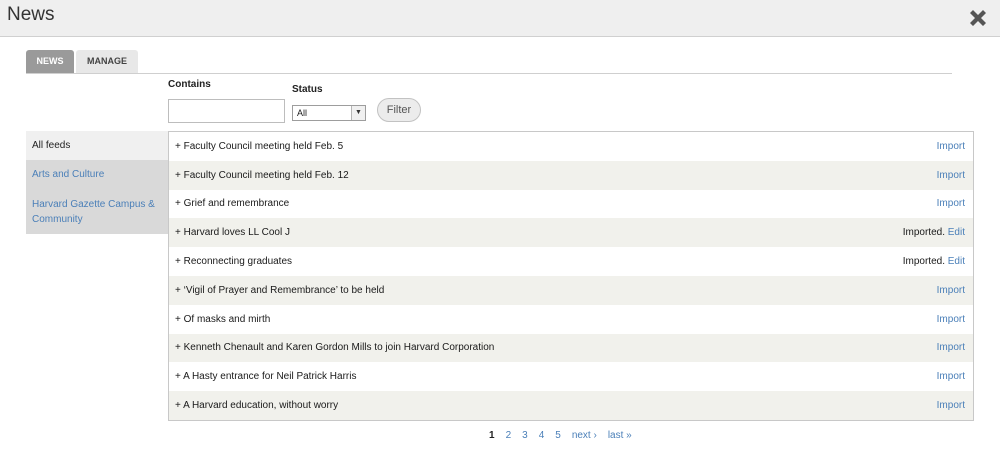 This screenshot has height=470, width=1000. What do you see at coordinates (399, 110) in the screenshot?
I see `filter-button: Filter` at bounding box center [399, 110].